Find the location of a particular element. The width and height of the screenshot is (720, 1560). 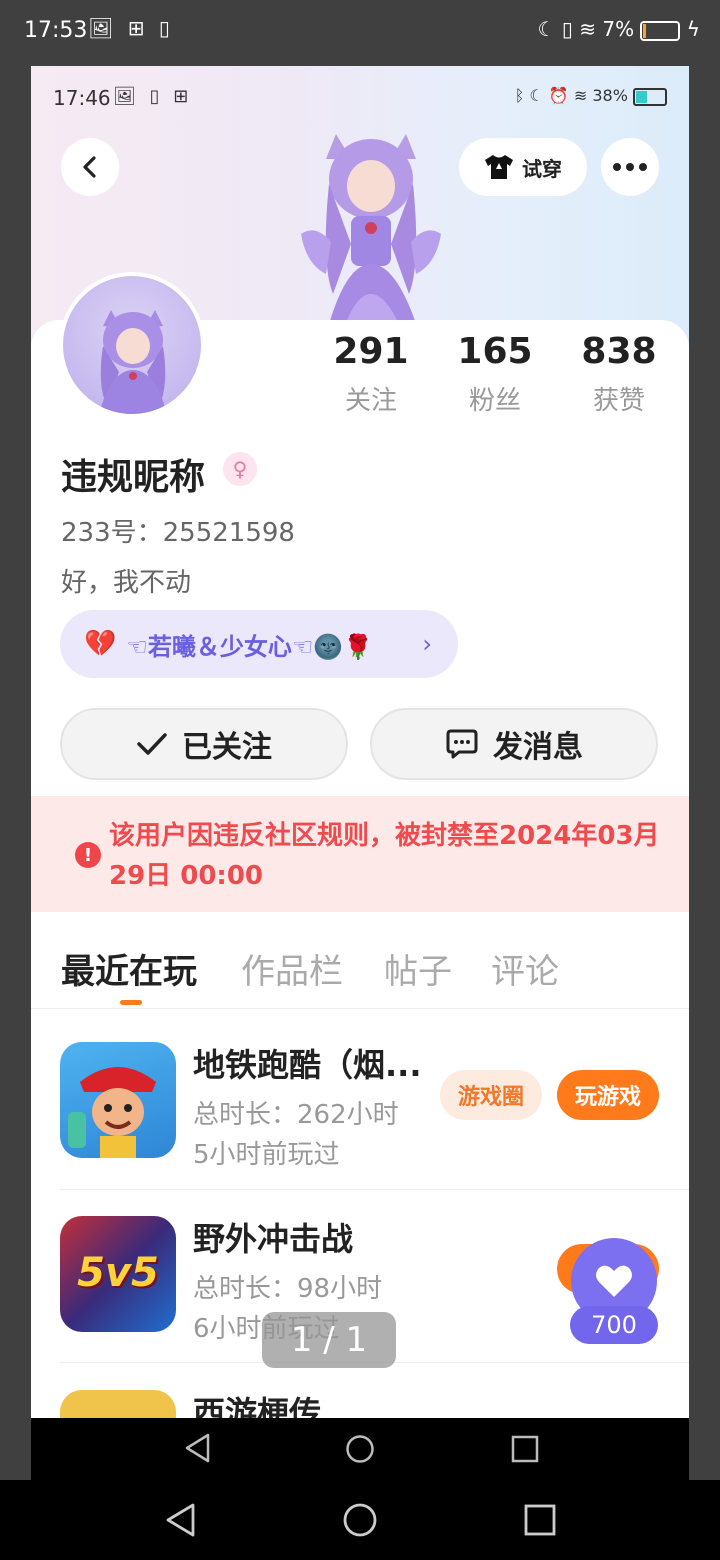

ban-notice: ! 该用户因违反社区规则，被封禁至2024年03月29日 00:00 is located at coordinates (360, 854).